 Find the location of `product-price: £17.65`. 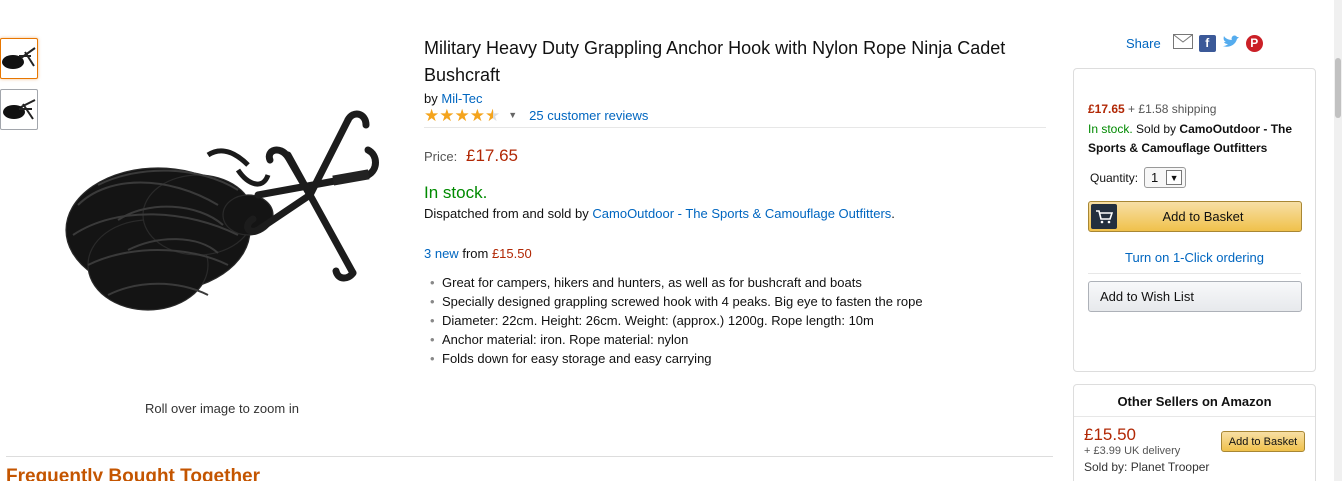

product-price: £17.65 is located at coordinates (492, 155).